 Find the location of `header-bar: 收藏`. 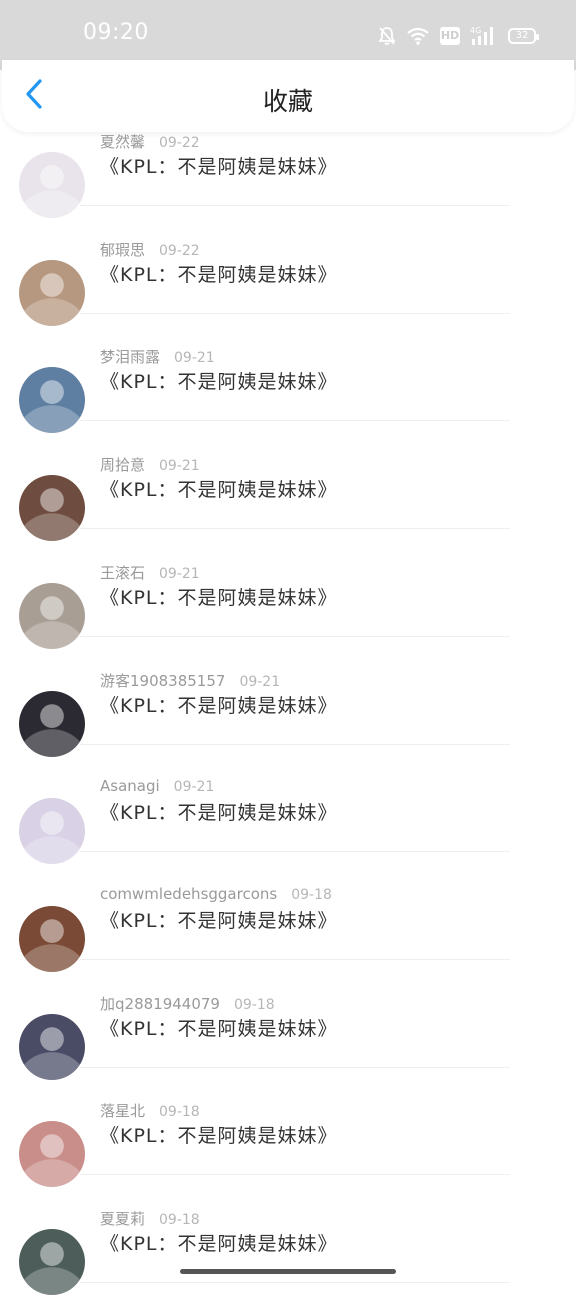

header-bar: 收藏 is located at coordinates (288, 96).